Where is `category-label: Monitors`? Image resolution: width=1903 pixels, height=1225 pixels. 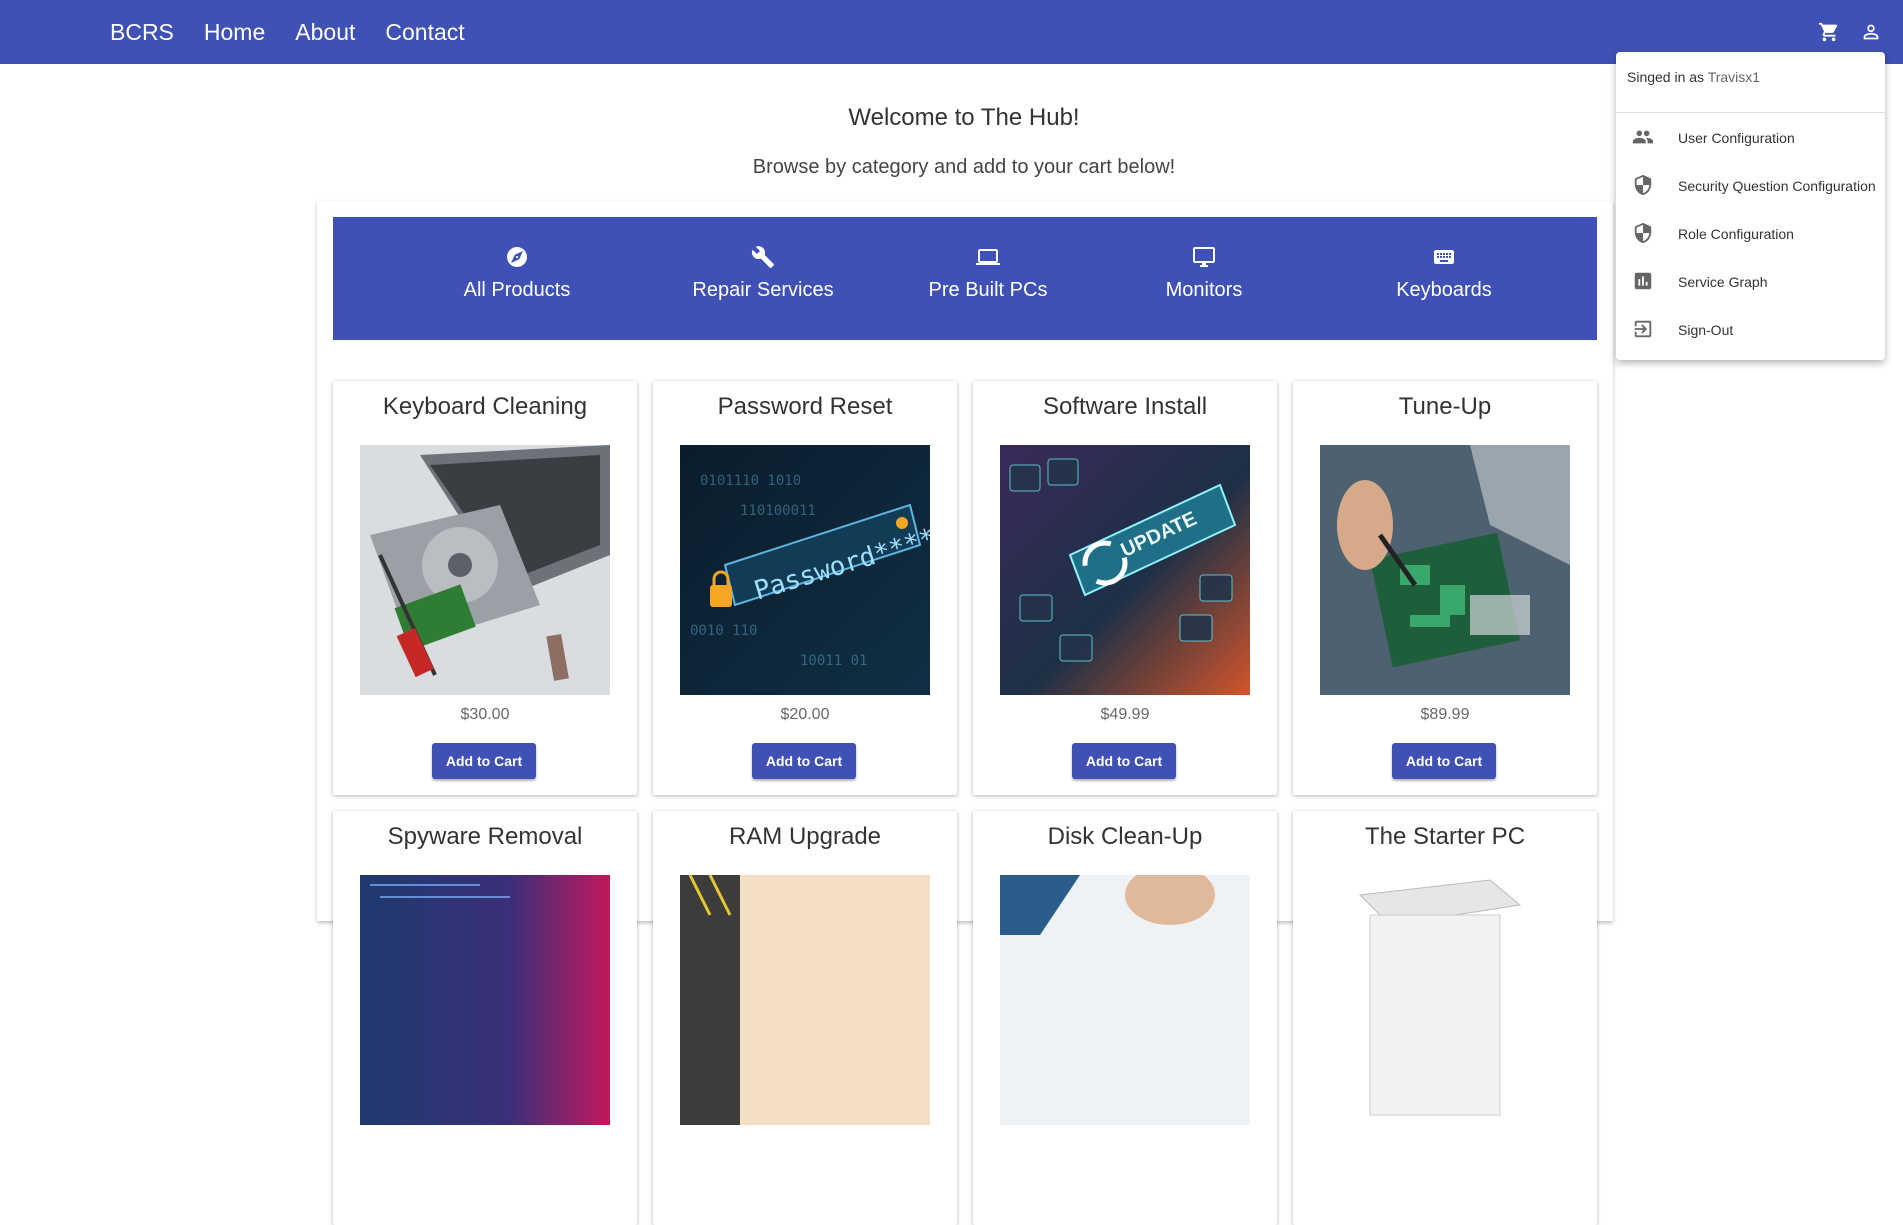 category-label: Monitors is located at coordinates (1204, 290).